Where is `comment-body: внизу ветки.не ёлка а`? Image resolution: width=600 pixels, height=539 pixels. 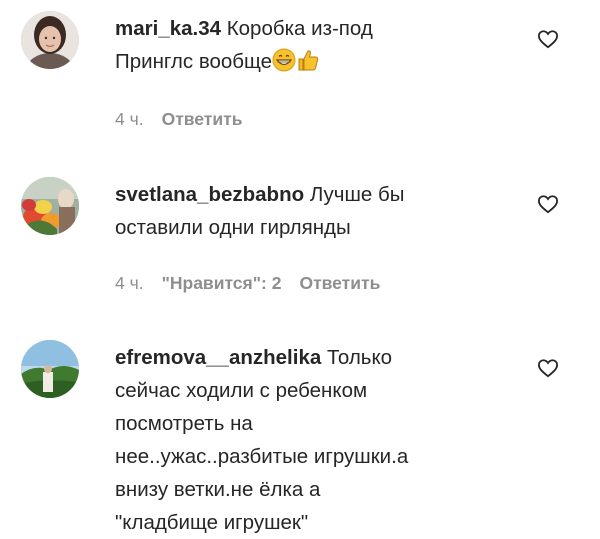
comment-body: внизу ветки.не ёлка а is located at coordinates (218, 489).